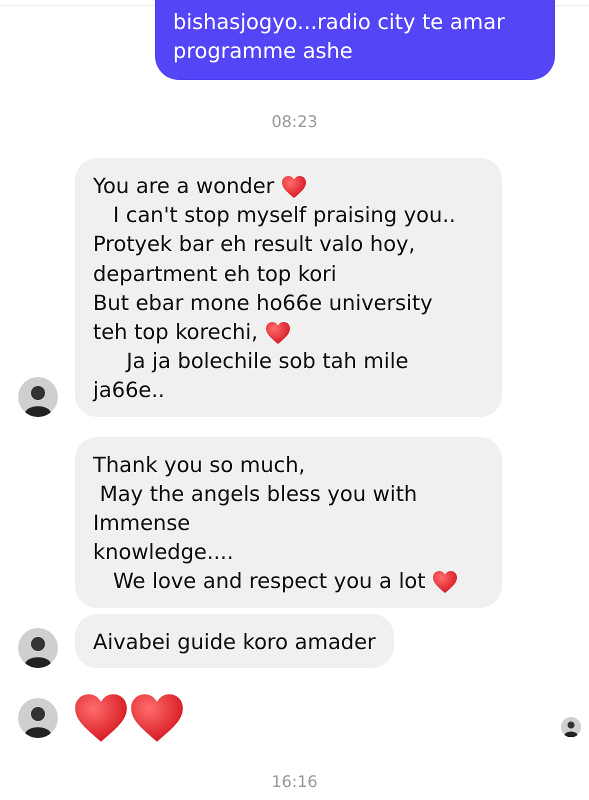 The image size is (589, 800). Describe the element at coordinates (294, 781) in the screenshot. I see `timestamp: 16:16` at that location.